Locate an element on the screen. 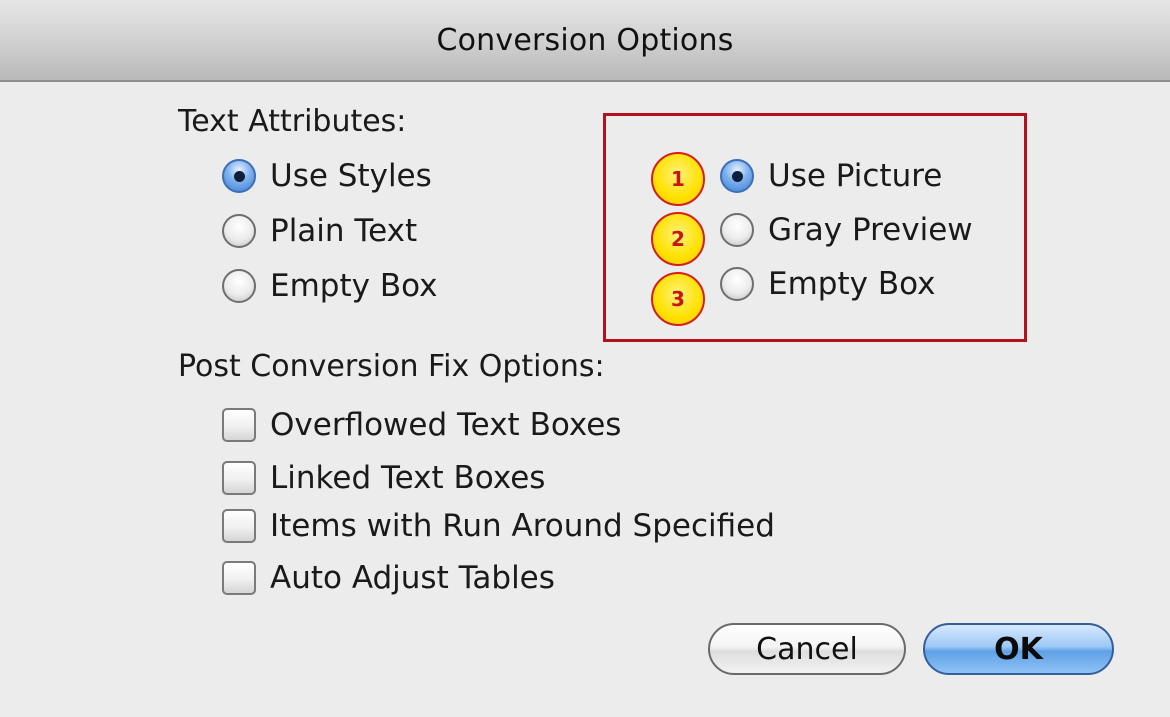 This screenshot has width=1170, height=717. dialog-title: Conversion Options is located at coordinates (585, 40).